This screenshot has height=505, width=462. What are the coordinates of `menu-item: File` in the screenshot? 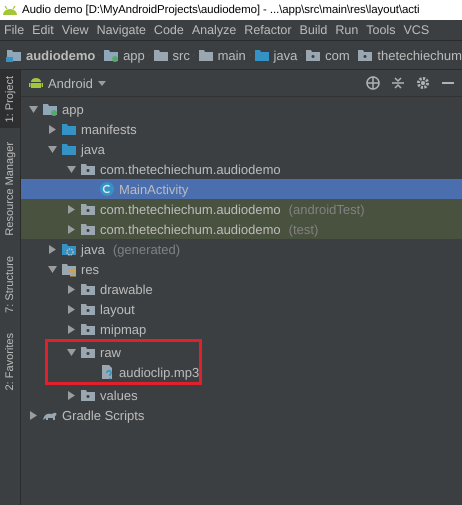 It's located at (14, 30).